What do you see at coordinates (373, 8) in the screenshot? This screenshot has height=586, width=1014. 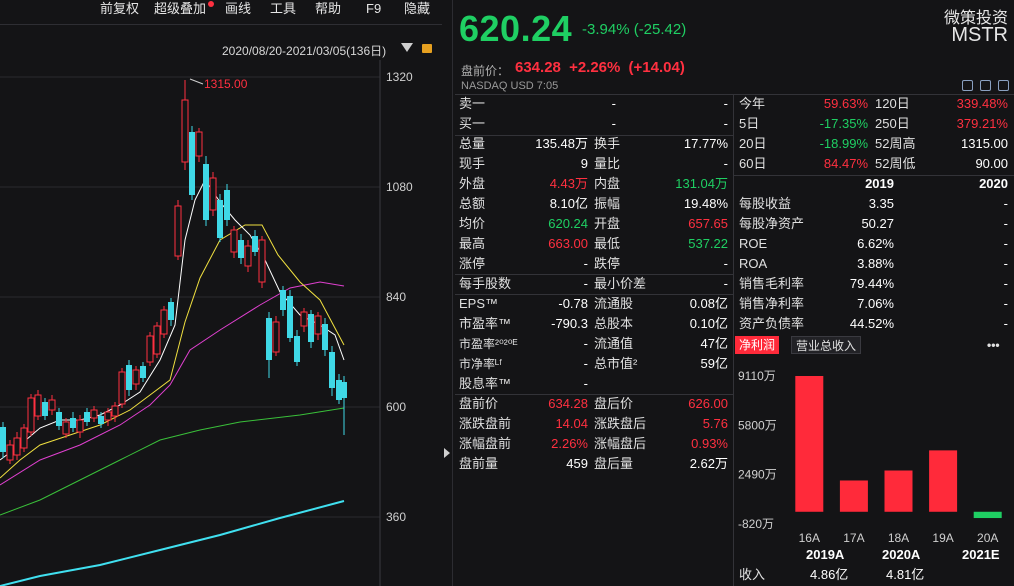 I see `menu-f9: F9` at bounding box center [373, 8].